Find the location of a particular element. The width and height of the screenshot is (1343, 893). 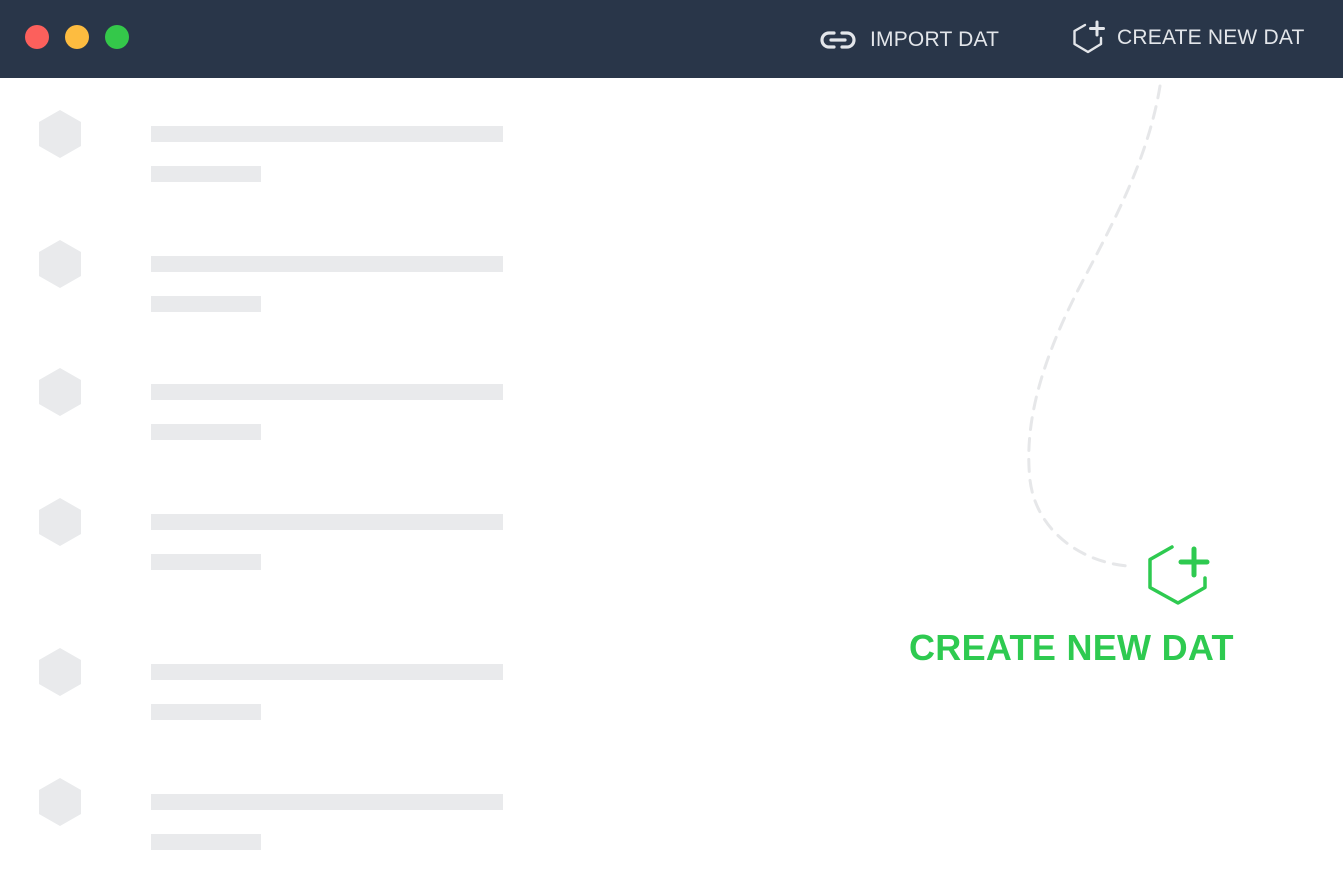

create-new-dat-button: CREATE NEW DAT is located at coordinates (1188, 38).